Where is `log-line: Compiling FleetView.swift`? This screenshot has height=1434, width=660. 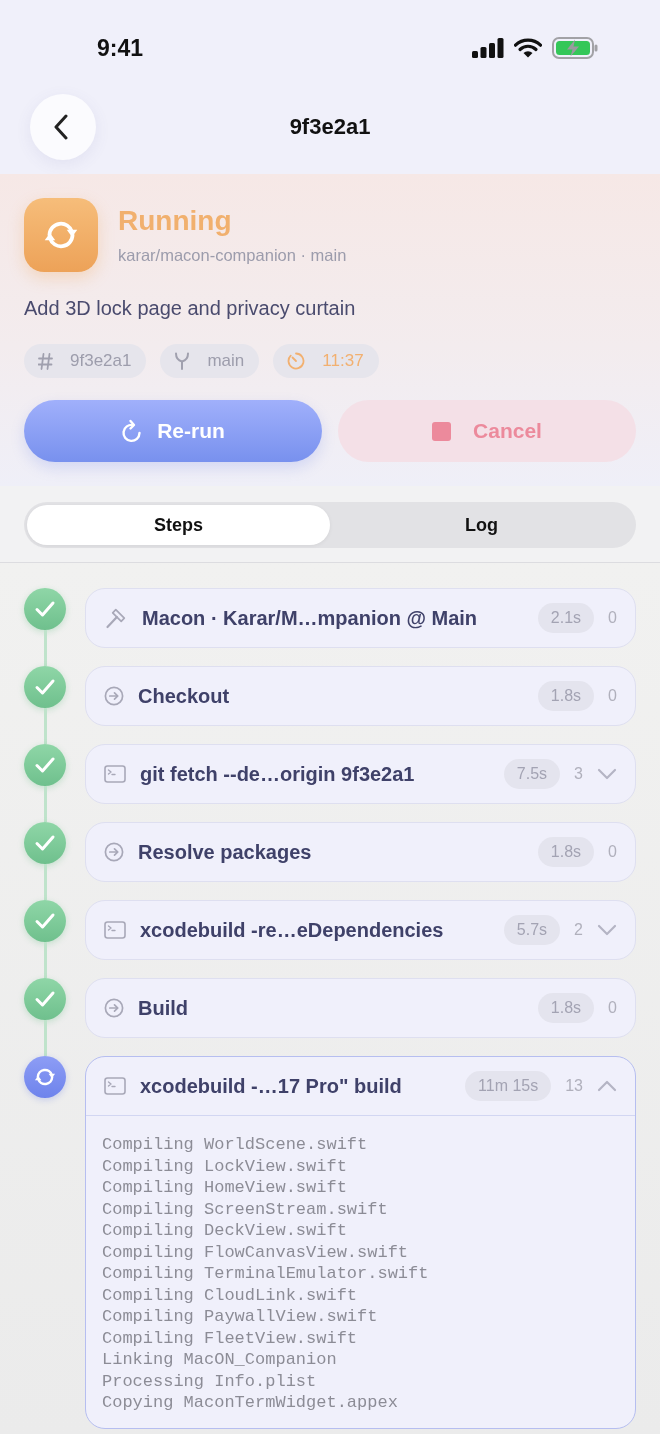 log-line: Compiling FleetView.swift is located at coordinates (230, 1338).